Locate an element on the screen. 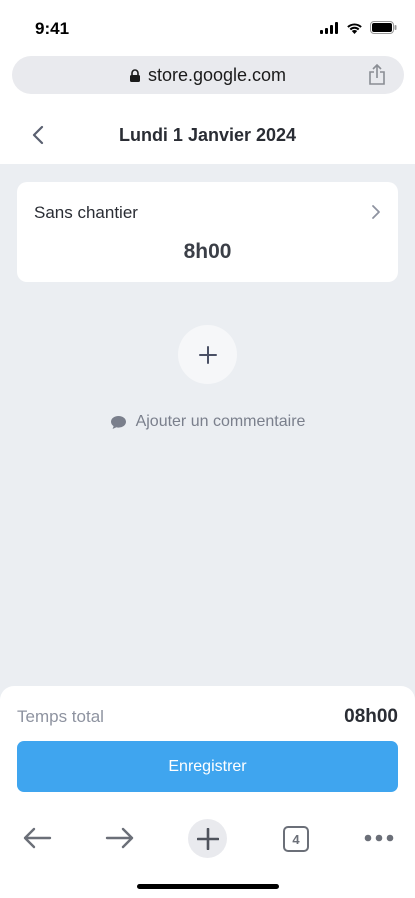  battery-icon is located at coordinates (383, 27).